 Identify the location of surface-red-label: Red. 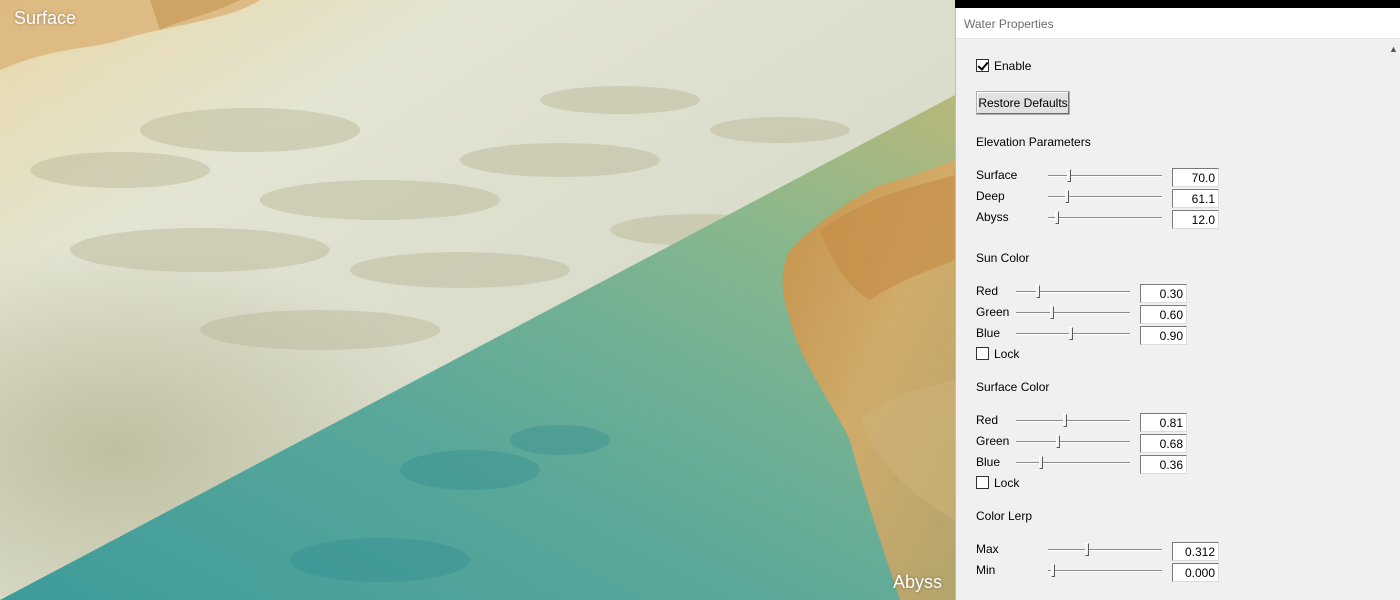
(987, 420).